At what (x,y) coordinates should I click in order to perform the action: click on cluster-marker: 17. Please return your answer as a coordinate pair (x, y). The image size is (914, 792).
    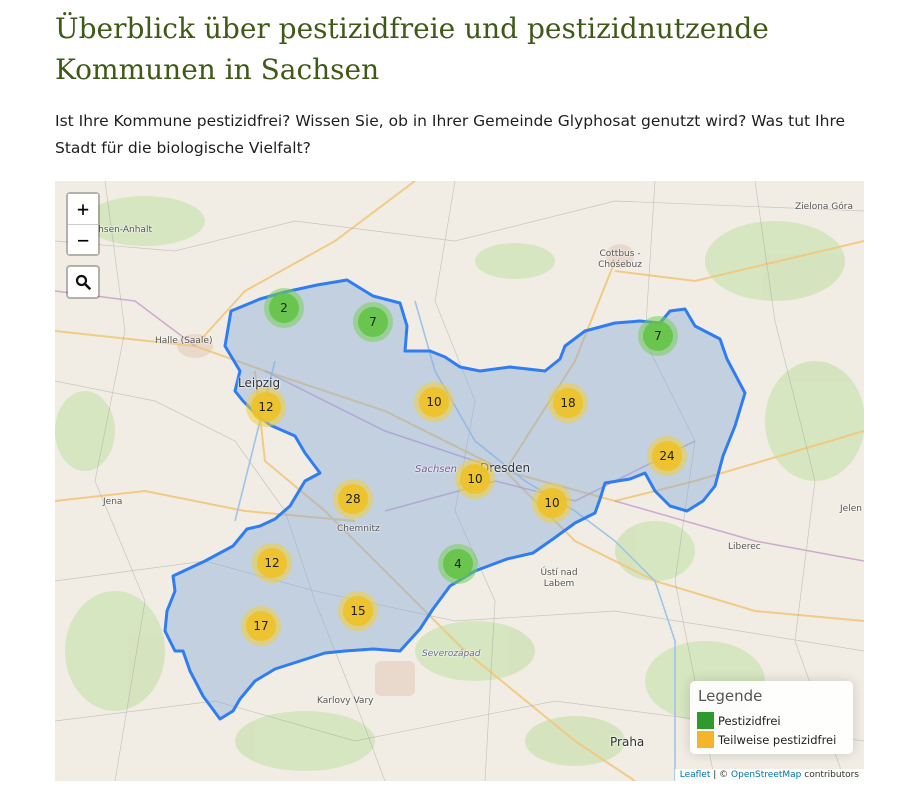
    Looking at the image, I should click on (261, 626).